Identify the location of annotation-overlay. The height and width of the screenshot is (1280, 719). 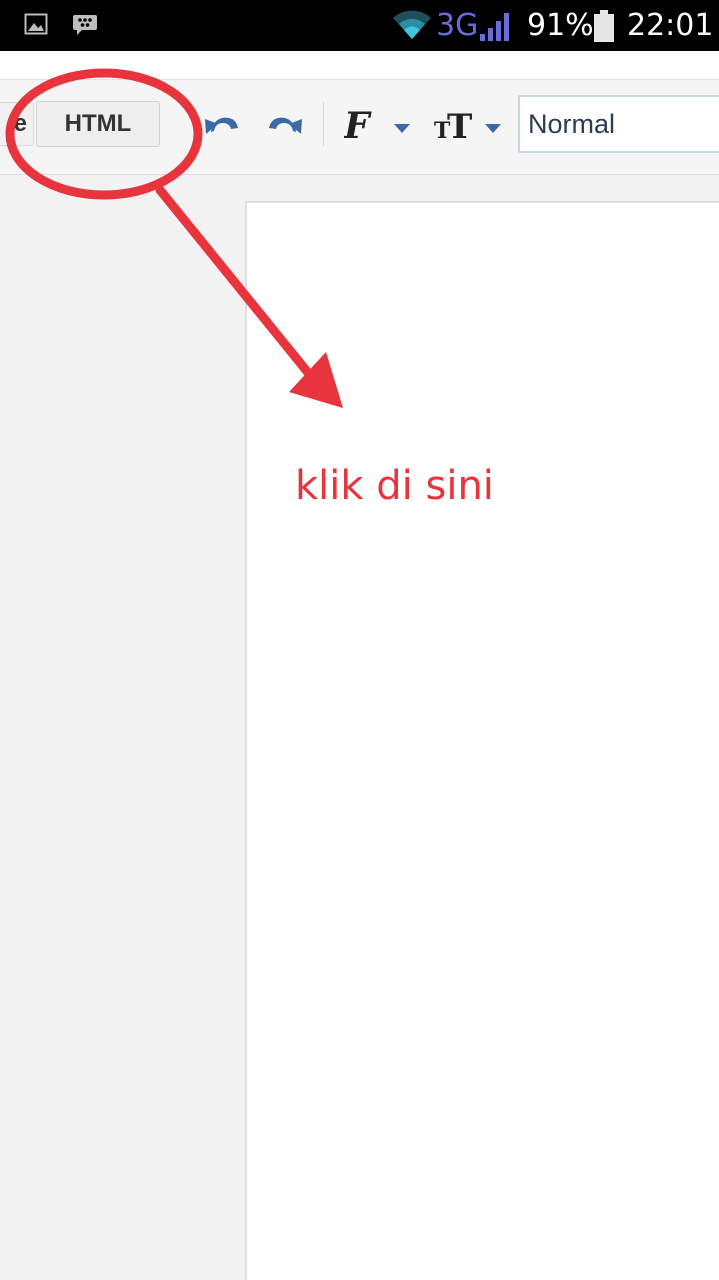
(174, 238).